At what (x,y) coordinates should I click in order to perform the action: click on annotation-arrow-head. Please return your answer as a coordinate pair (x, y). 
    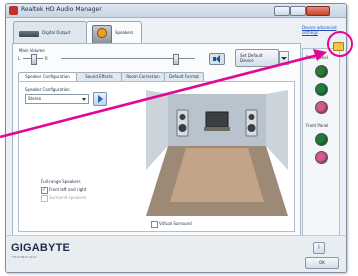
    Looking at the image, I should click on (320, 55).